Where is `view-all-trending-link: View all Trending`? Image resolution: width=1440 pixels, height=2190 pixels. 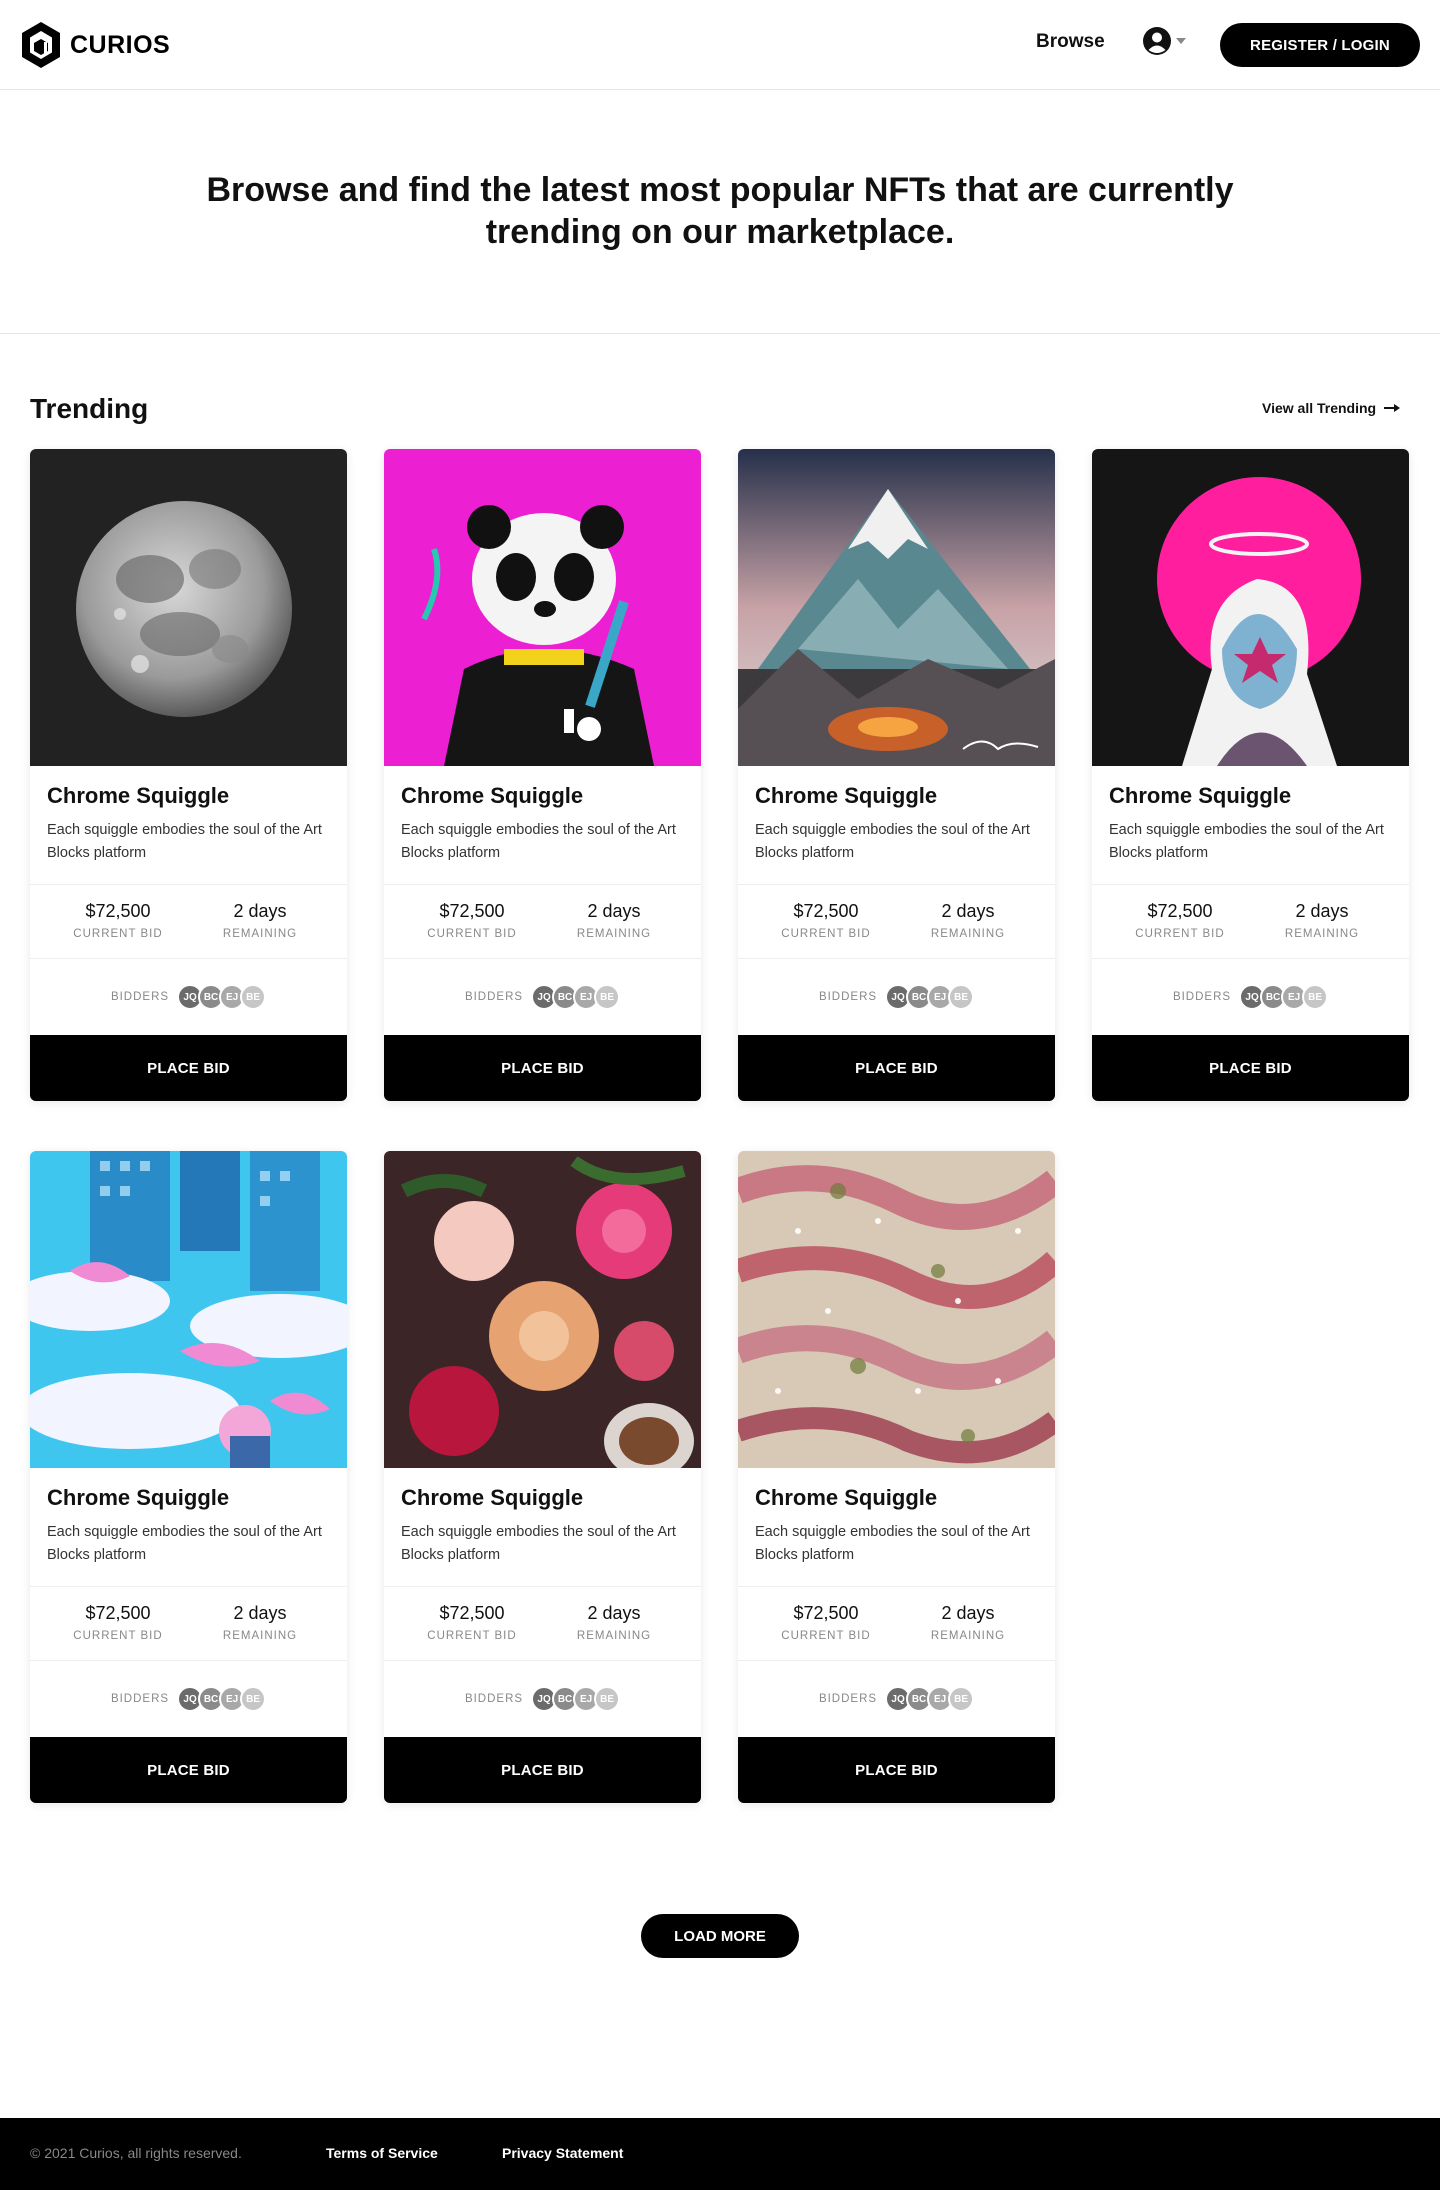
view-all-trending-link: View all Trending is located at coordinates (1331, 408).